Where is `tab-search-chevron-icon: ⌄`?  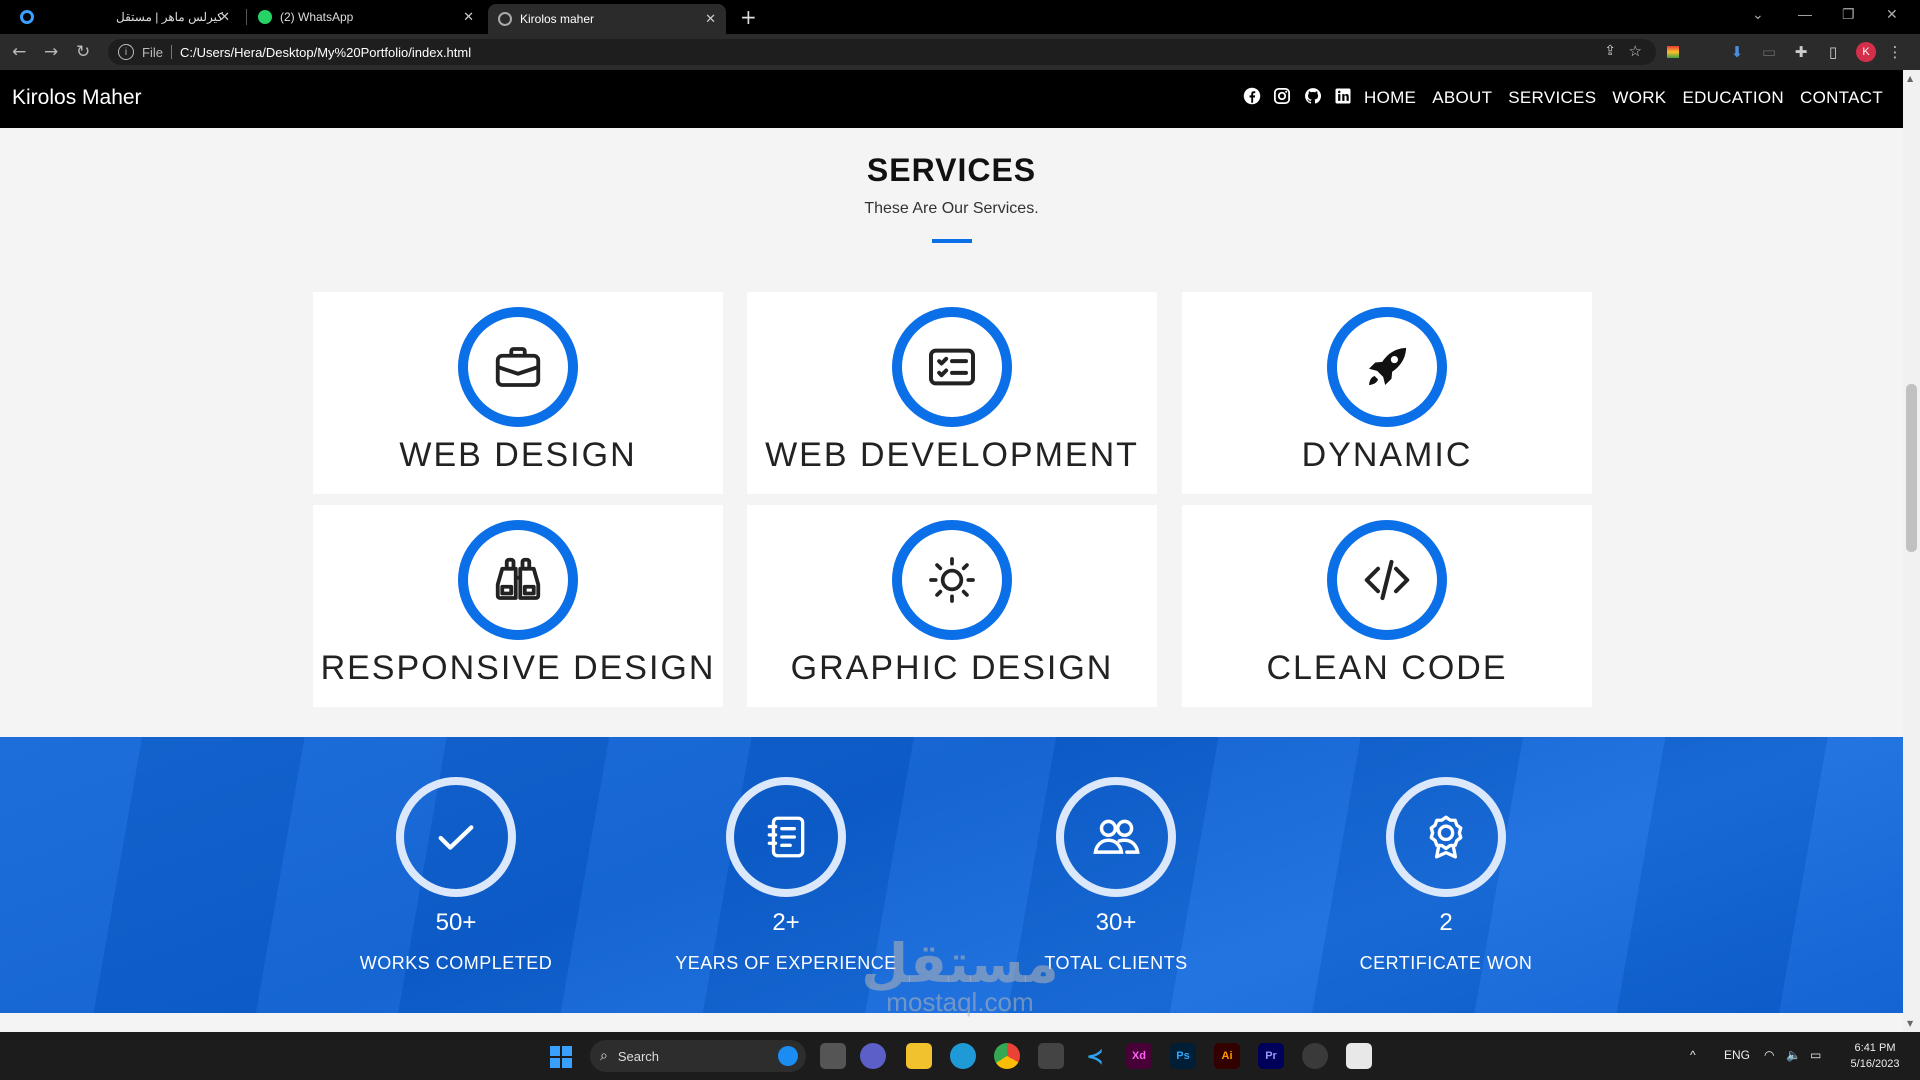 tab-search-chevron-icon: ⌄ is located at coordinates (1758, 14).